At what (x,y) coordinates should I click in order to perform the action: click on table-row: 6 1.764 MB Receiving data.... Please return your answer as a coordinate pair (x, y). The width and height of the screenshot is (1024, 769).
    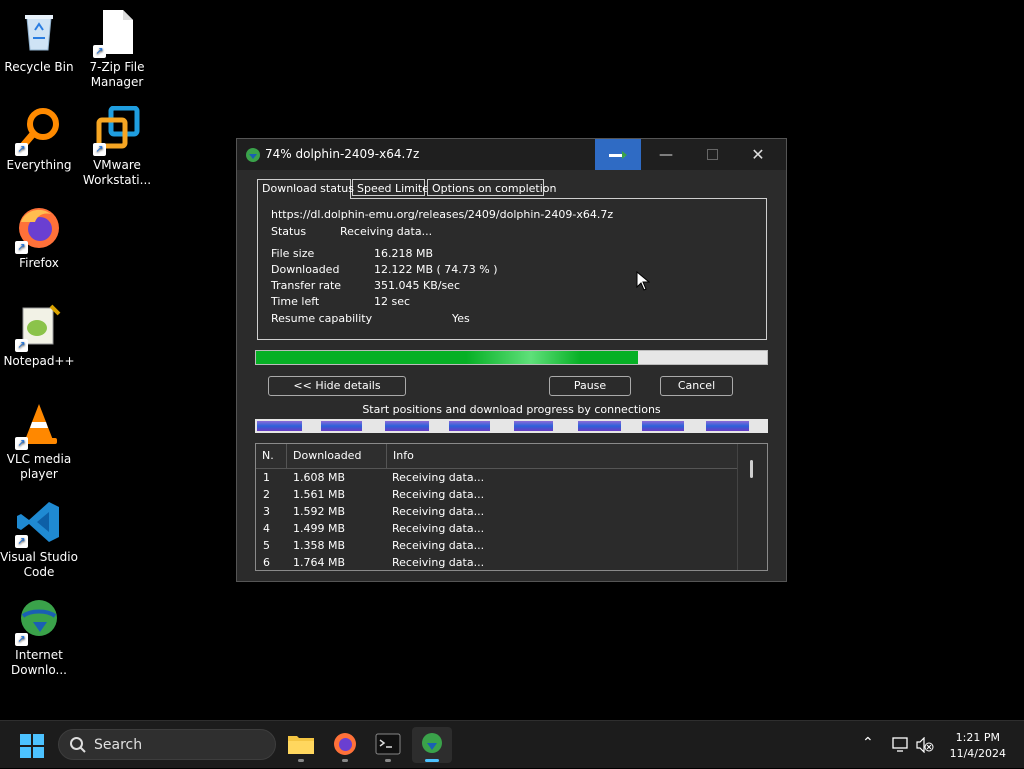
    Looking at the image, I should click on (497, 562).